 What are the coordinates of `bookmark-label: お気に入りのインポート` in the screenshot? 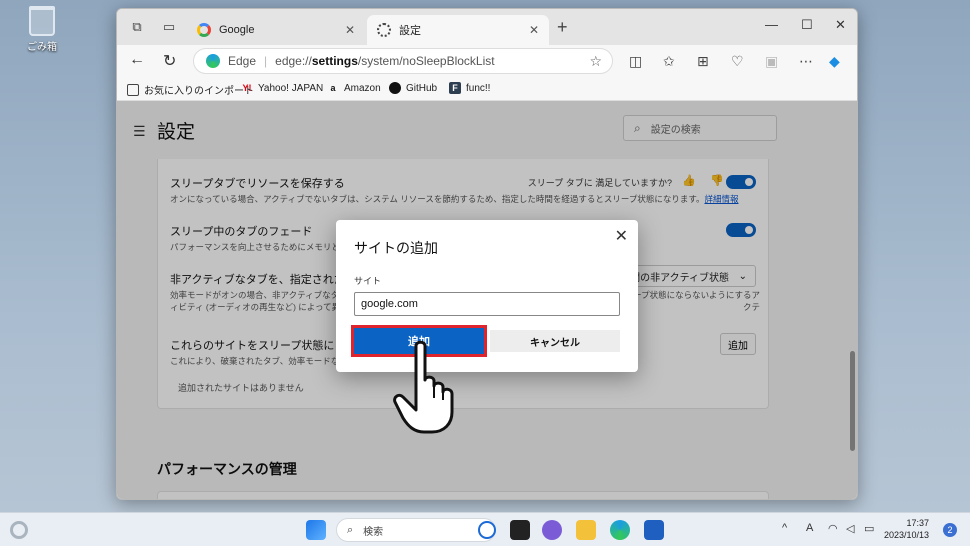 It's located at (199, 91).